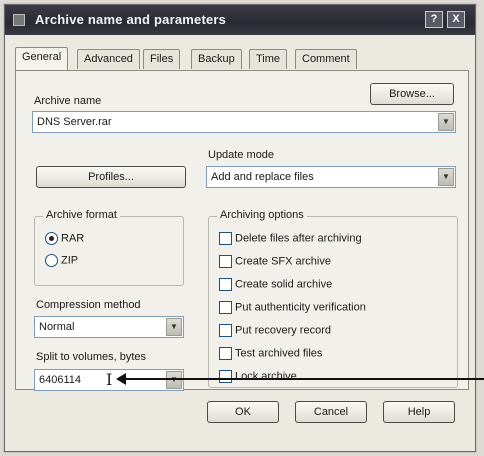 This screenshot has height=456, width=484. Describe the element at coordinates (162, 59) in the screenshot. I see `tab-files: Files` at that location.